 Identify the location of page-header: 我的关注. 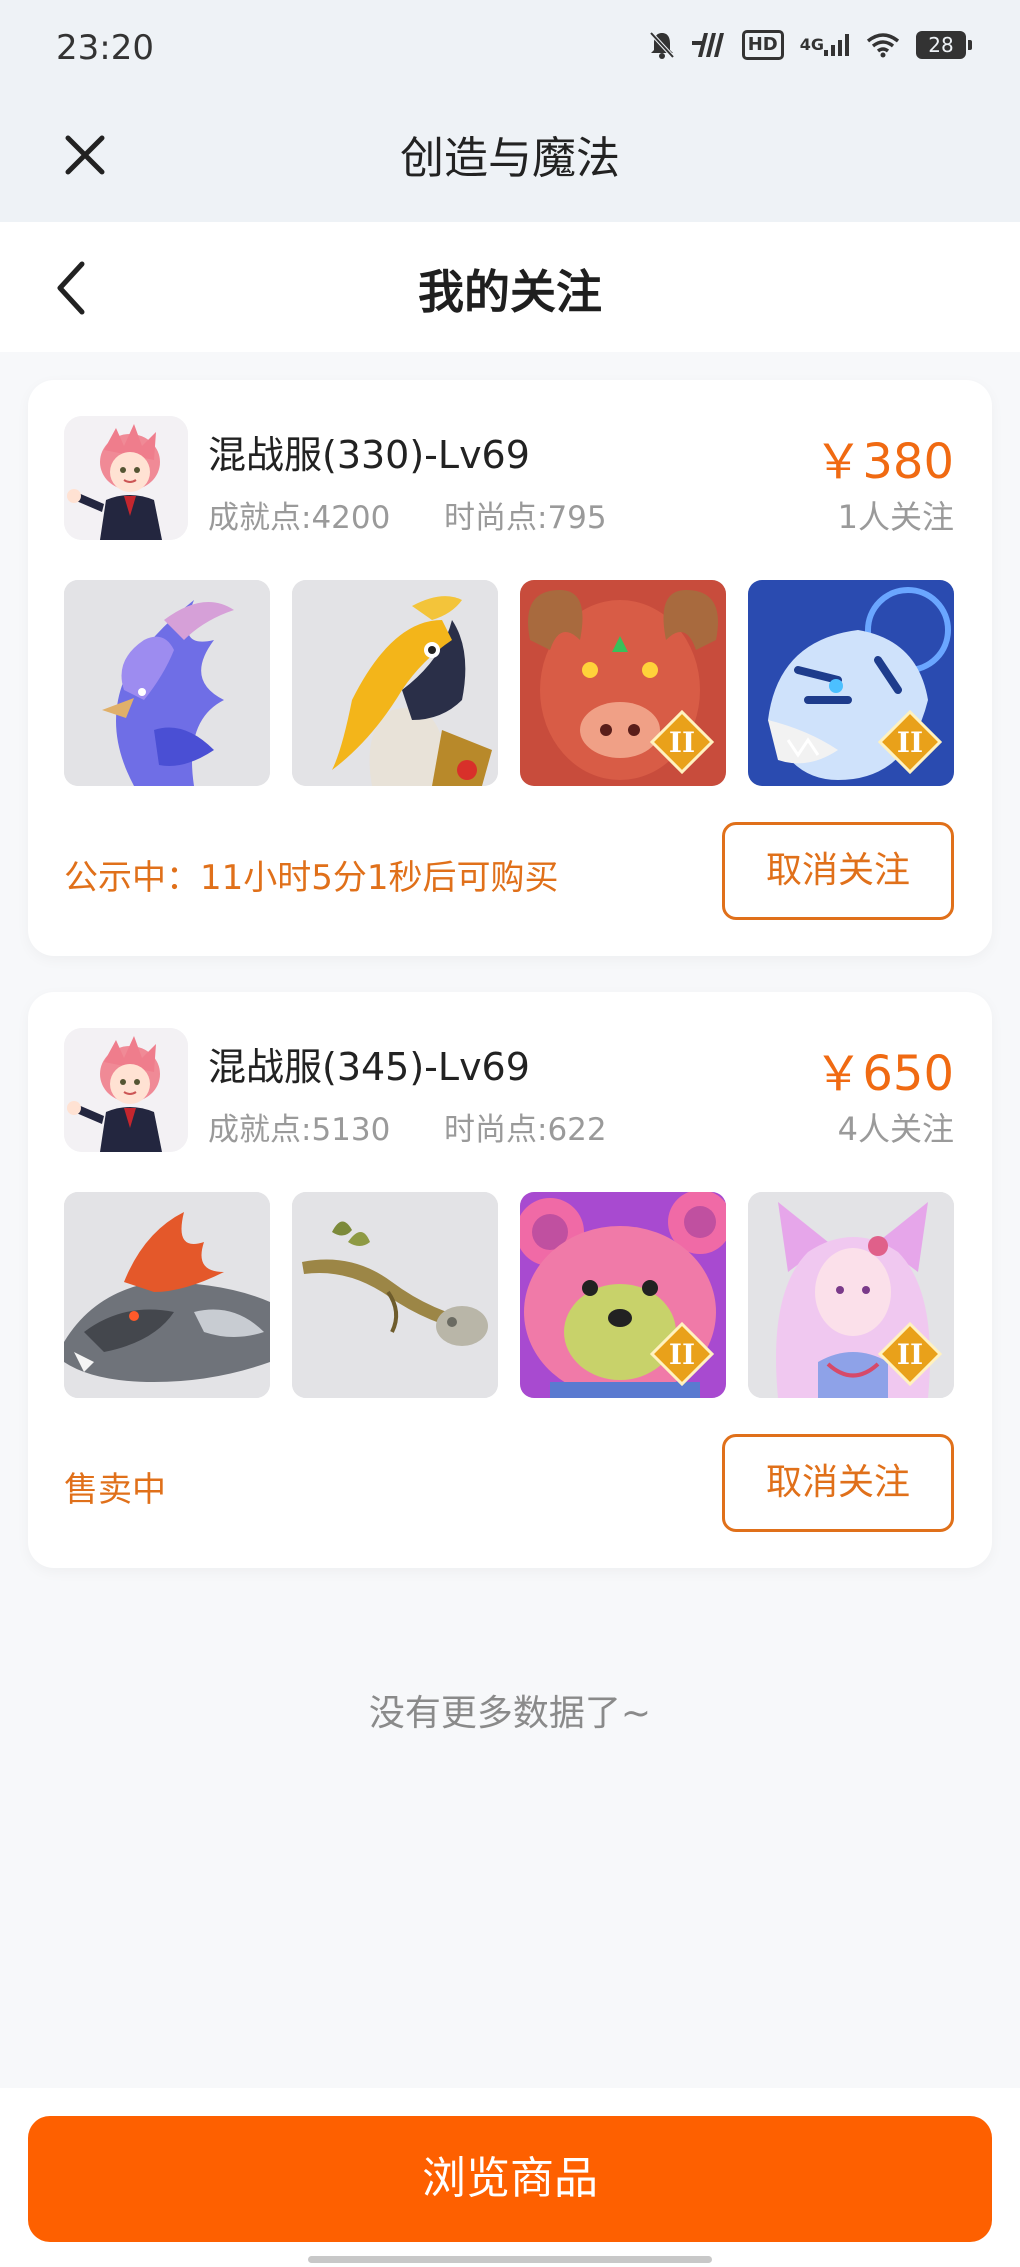
(510, 287).